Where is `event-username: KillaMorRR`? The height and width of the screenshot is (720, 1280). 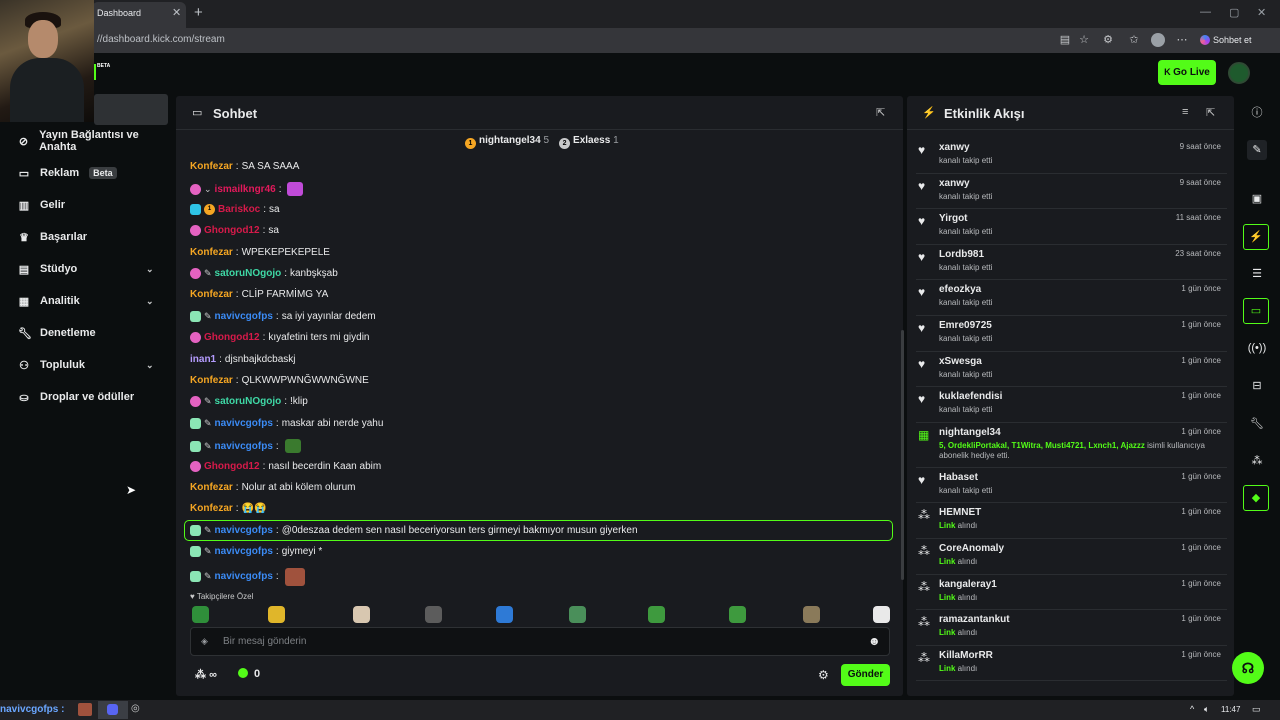
event-username: KillaMorRR is located at coordinates (966, 655).